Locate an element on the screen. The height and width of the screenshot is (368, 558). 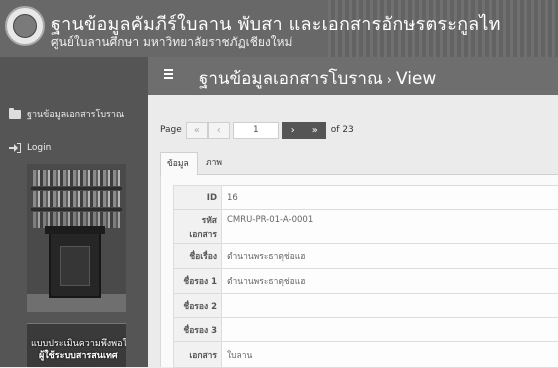
field-label: ชื่อรอง 1 is located at coordinates (198, 281).